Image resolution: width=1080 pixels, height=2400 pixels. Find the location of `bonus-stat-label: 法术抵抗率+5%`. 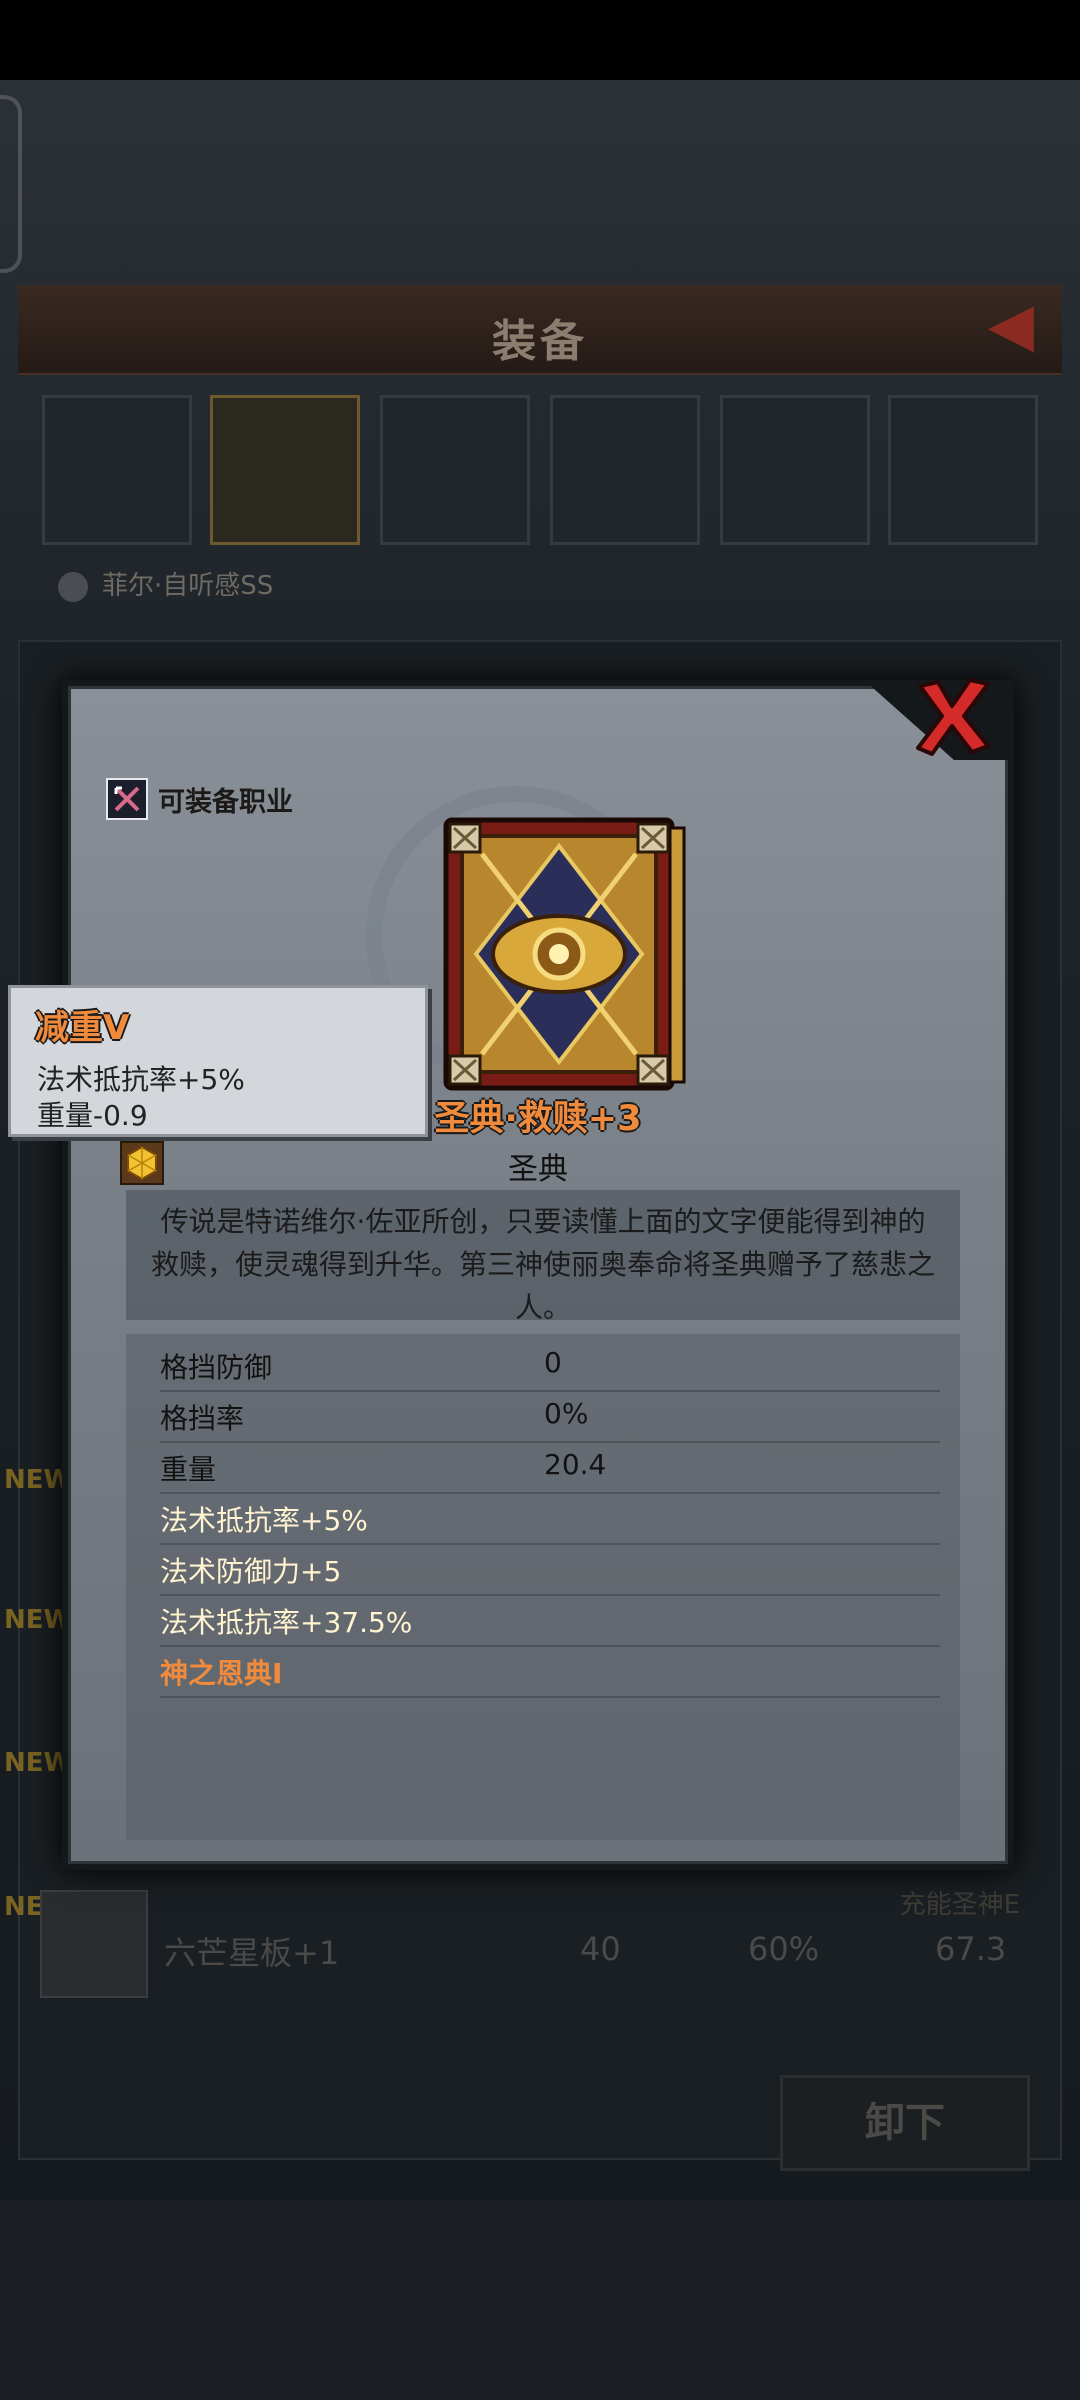

bonus-stat-label: 法术抵抗率+5% is located at coordinates (264, 1520).